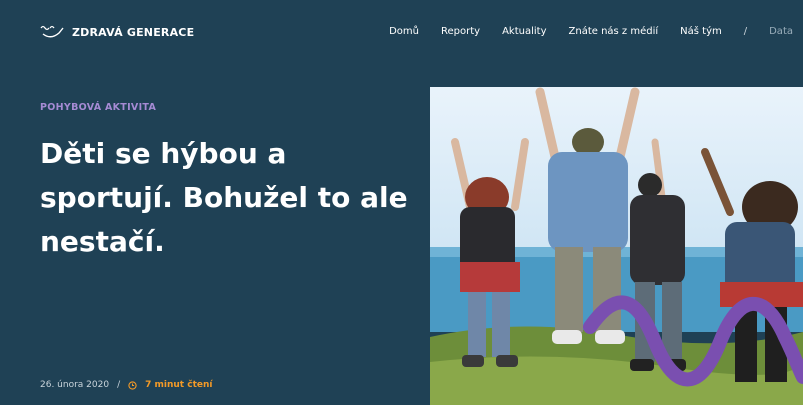 Image resolution: width=810 pixels, height=405 pixels. I want to click on article-category: POHYBOVÁ AKTIVITA, so click(98, 107).